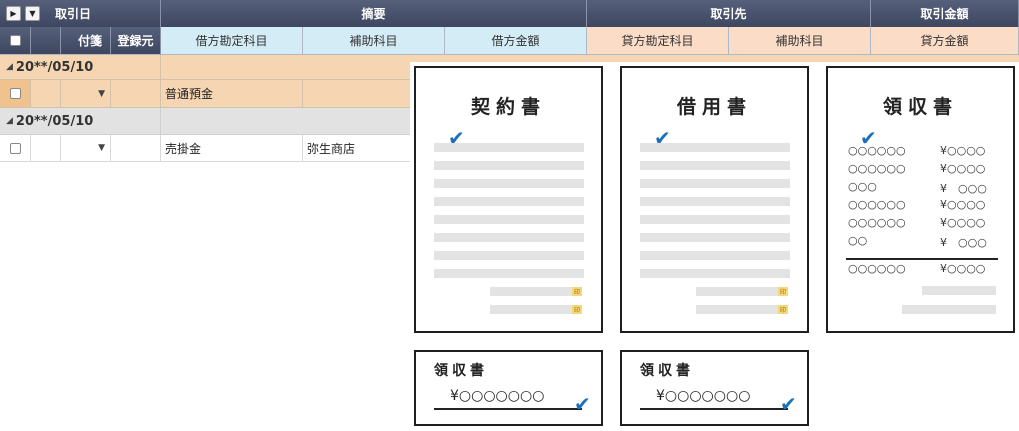  What do you see at coordinates (73, 14) in the screenshot?
I see `header-date: 取引日` at bounding box center [73, 14].